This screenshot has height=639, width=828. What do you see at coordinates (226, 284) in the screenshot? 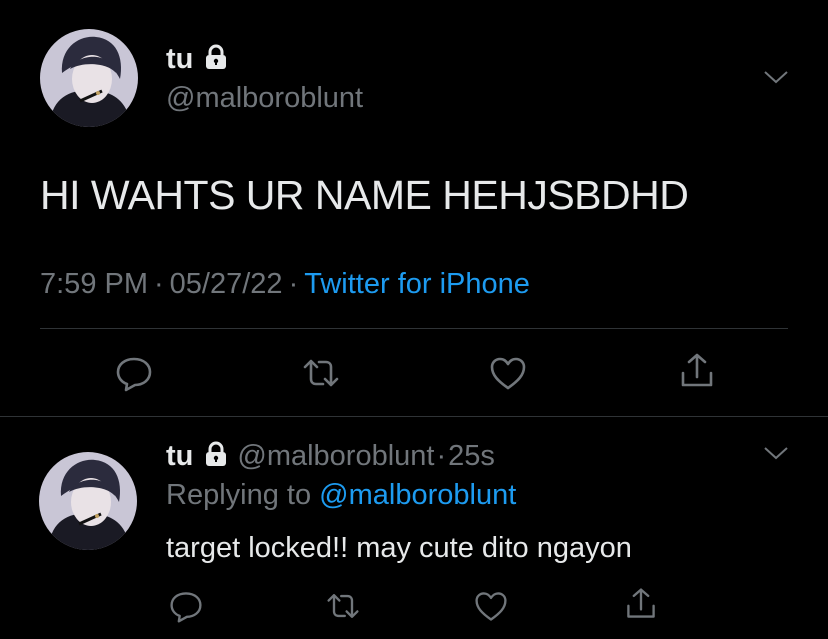
I see `tweet-date: 05/27/22` at bounding box center [226, 284].